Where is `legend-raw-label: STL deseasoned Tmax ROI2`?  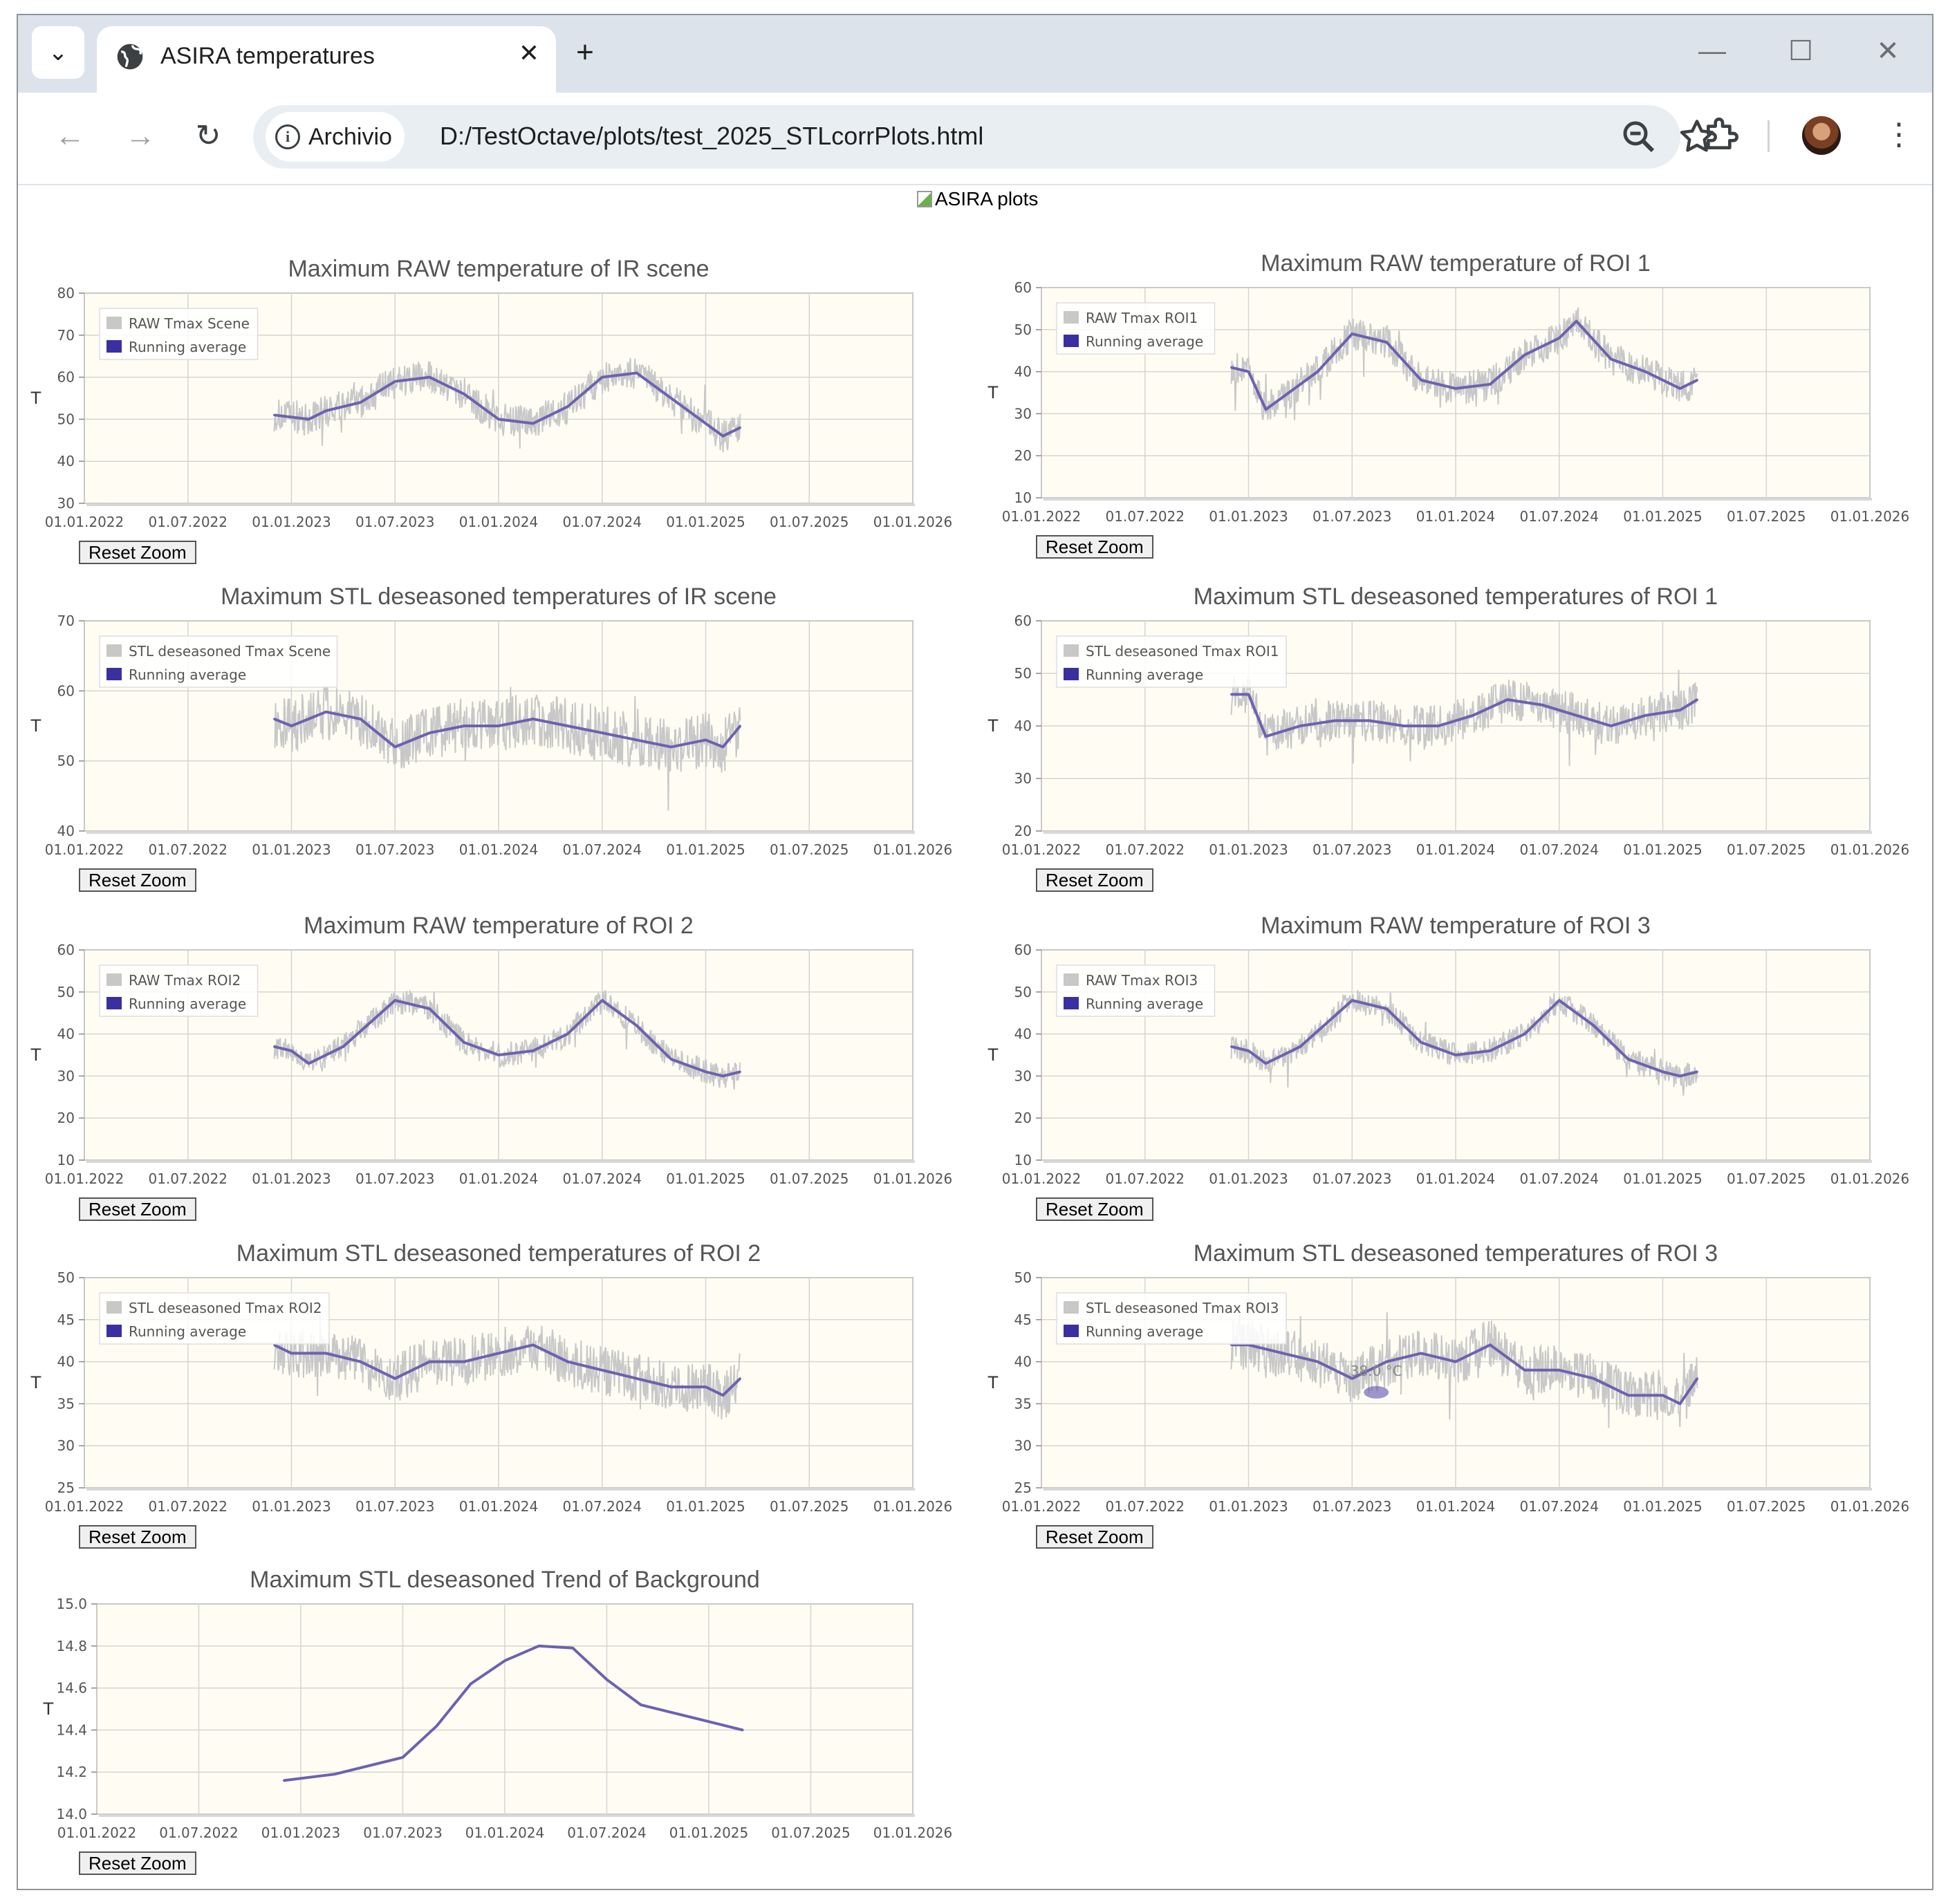
legend-raw-label: STL deseasoned Tmax ROI2 is located at coordinates (225, 1308).